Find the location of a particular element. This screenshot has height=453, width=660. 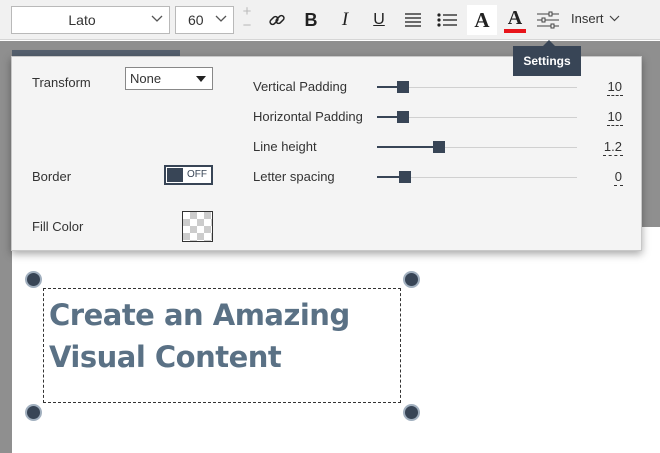

resize-handle-top-right is located at coordinates (411, 279).